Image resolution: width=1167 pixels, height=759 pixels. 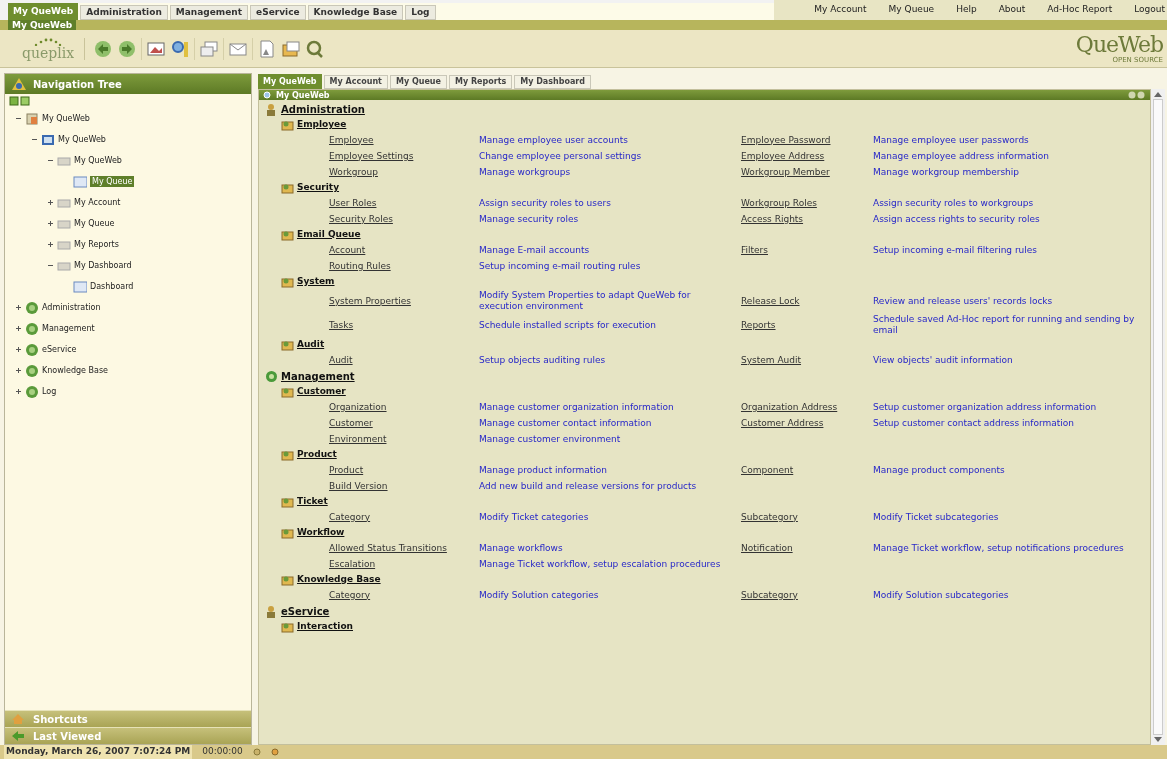 I want to click on tree-item: Knowledge Base, so click(x=75, y=370).